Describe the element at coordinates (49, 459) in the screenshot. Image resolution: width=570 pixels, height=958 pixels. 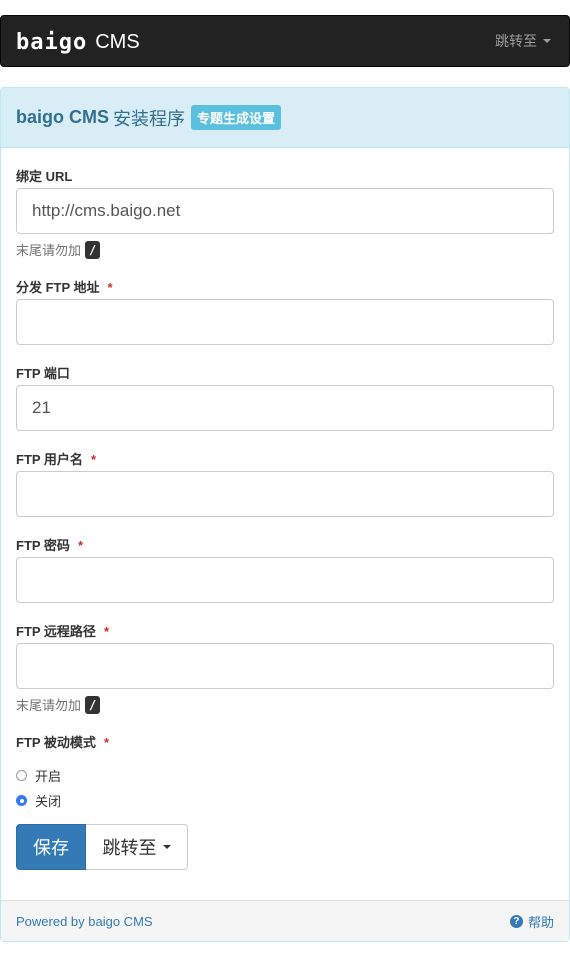
I see `ftp-user-label-text: FTP 用户名` at that location.